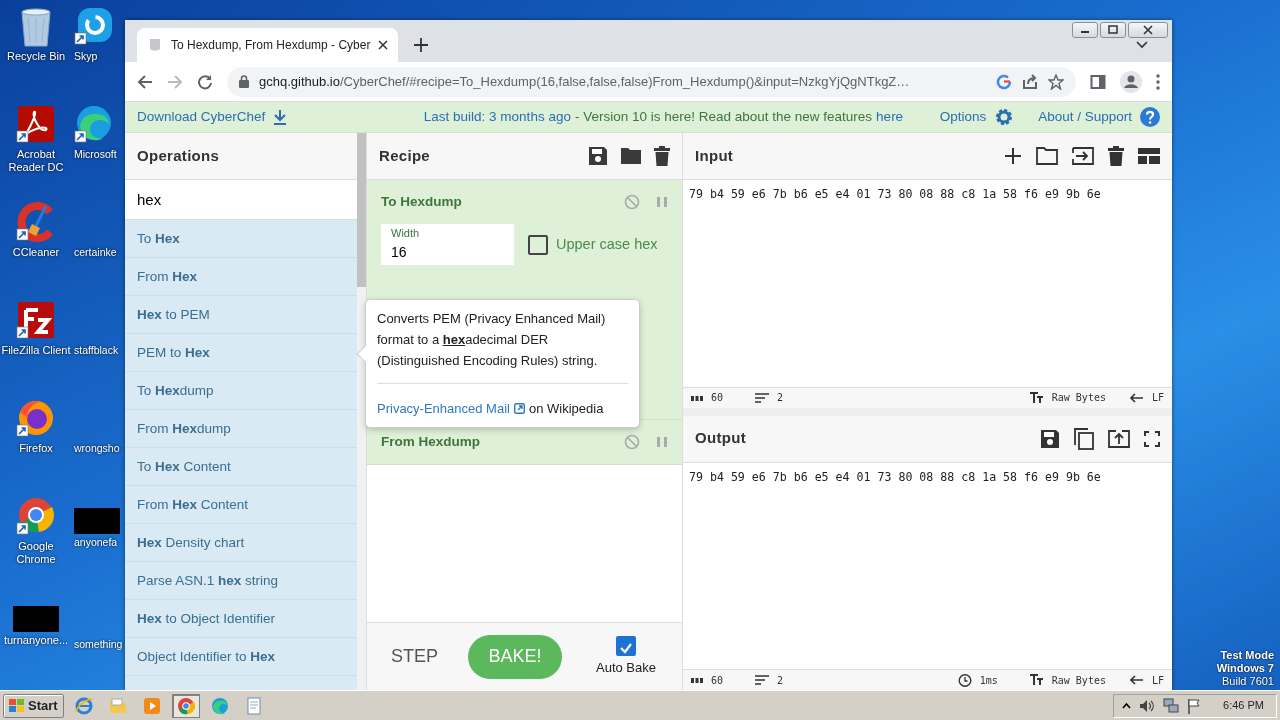 The height and width of the screenshot is (720, 1280). What do you see at coordinates (36, 350) in the screenshot?
I see `desktop-icon-label: FileZilla Client` at bounding box center [36, 350].